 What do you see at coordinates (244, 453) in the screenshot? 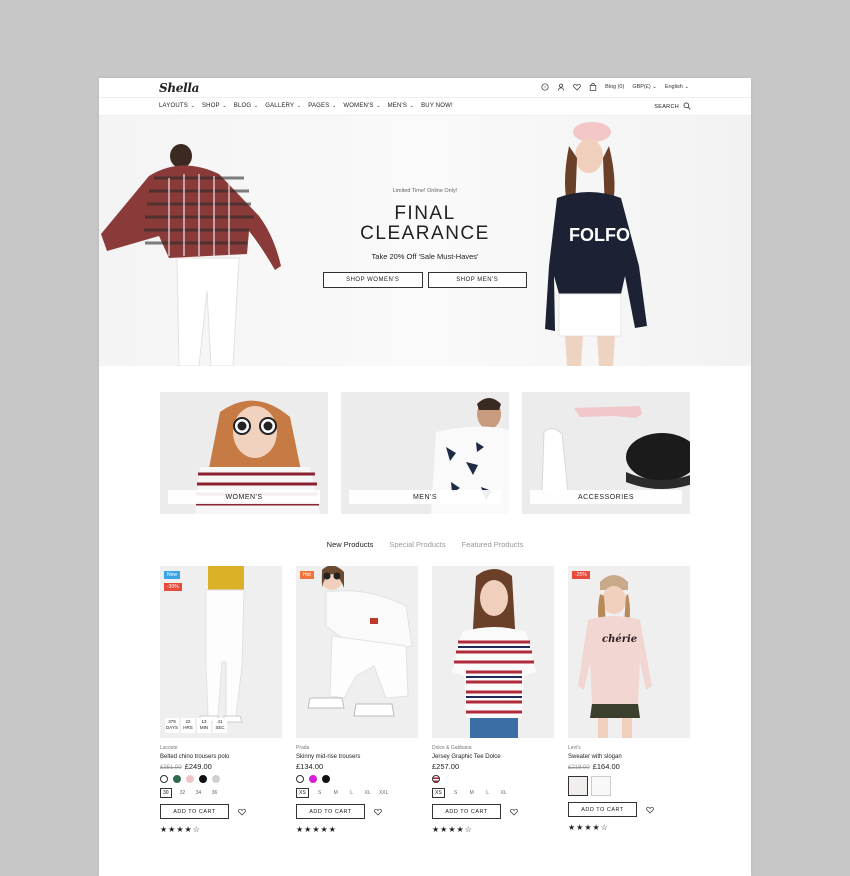
I see `category-womens: WOMEN'S` at bounding box center [244, 453].